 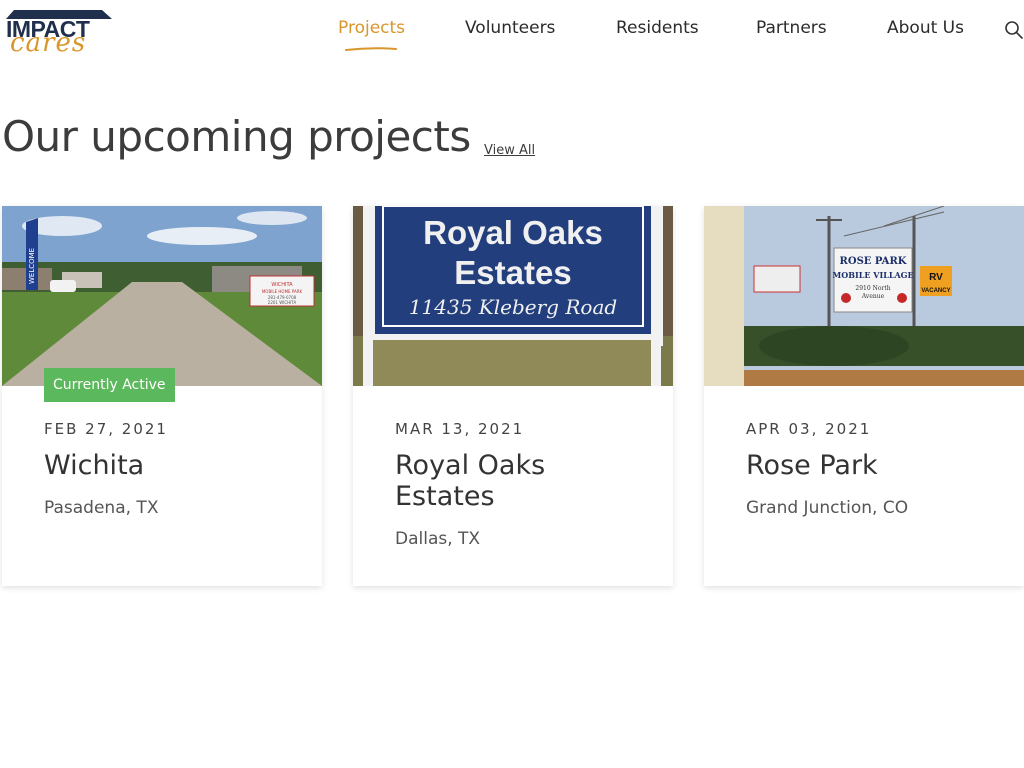 I want to click on wichita-sign-address: 2201 WICHITA, so click(x=282, y=302).